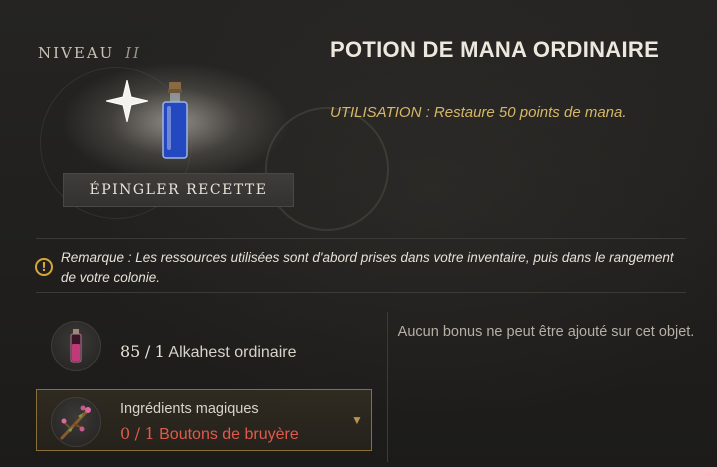  I want to click on mana-potion-icon, so click(175, 120).